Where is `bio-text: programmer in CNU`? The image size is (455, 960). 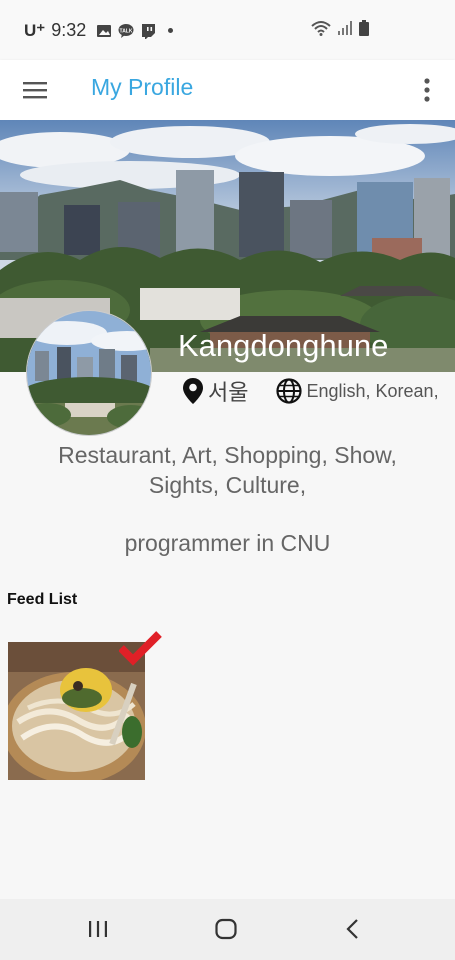 bio-text: programmer in CNU is located at coordinates (227, 543).